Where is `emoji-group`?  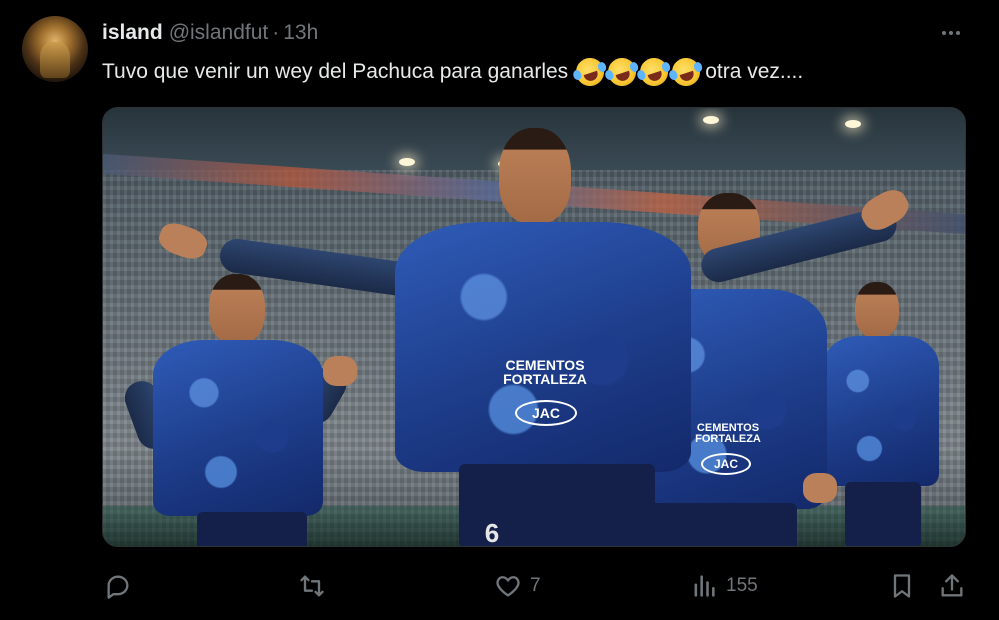 emoji-group is located at coordinates (638, 72).